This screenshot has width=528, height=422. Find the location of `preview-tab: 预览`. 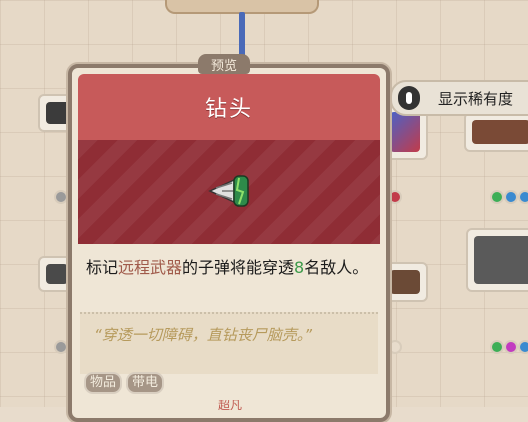

preview-tab: 预览 is located at coordinates (224, 64).